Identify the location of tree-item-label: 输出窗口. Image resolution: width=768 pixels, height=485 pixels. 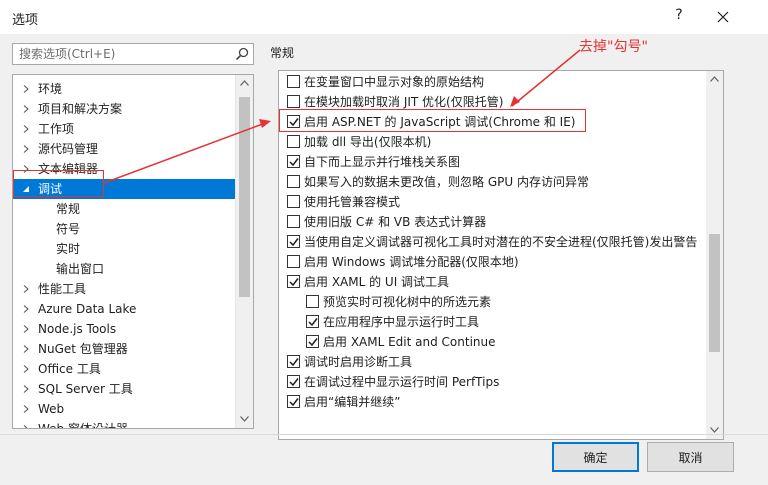
(80, 269).